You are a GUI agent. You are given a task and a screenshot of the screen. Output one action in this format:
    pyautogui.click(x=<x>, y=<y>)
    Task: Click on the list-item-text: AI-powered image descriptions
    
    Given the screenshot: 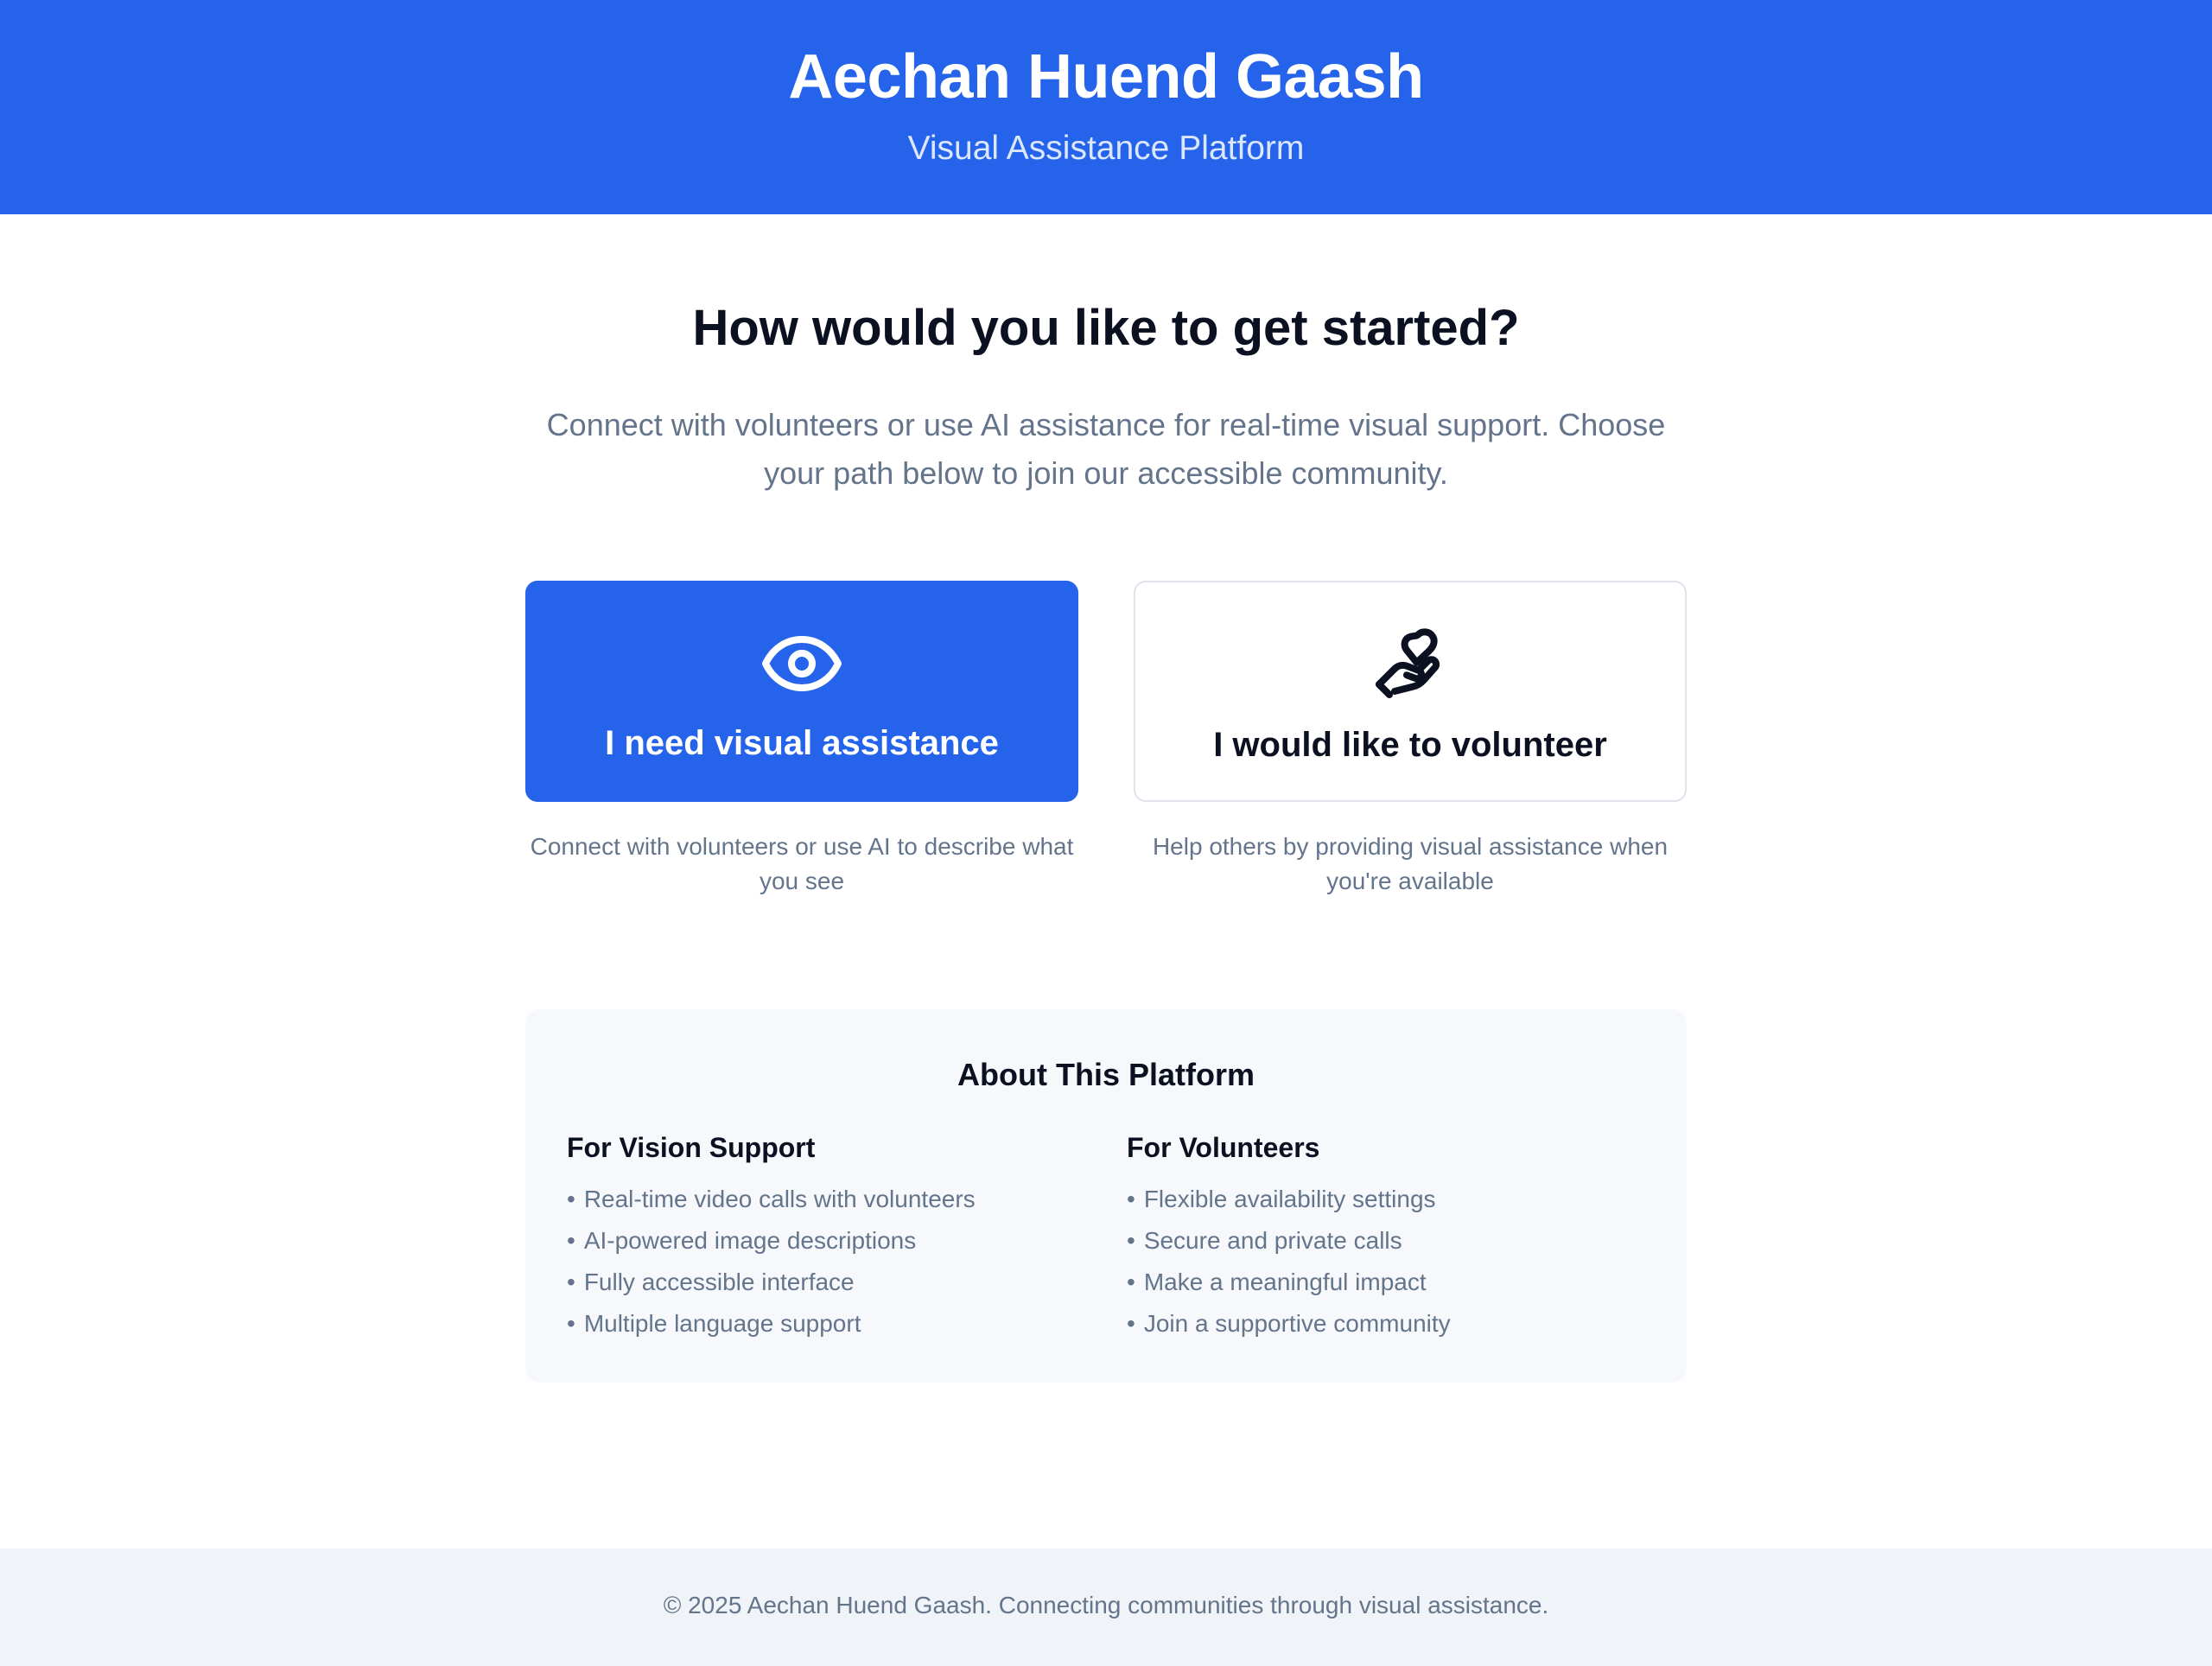 What is the action you would take?
    pyautogui.click(x=750, y=1240)
    